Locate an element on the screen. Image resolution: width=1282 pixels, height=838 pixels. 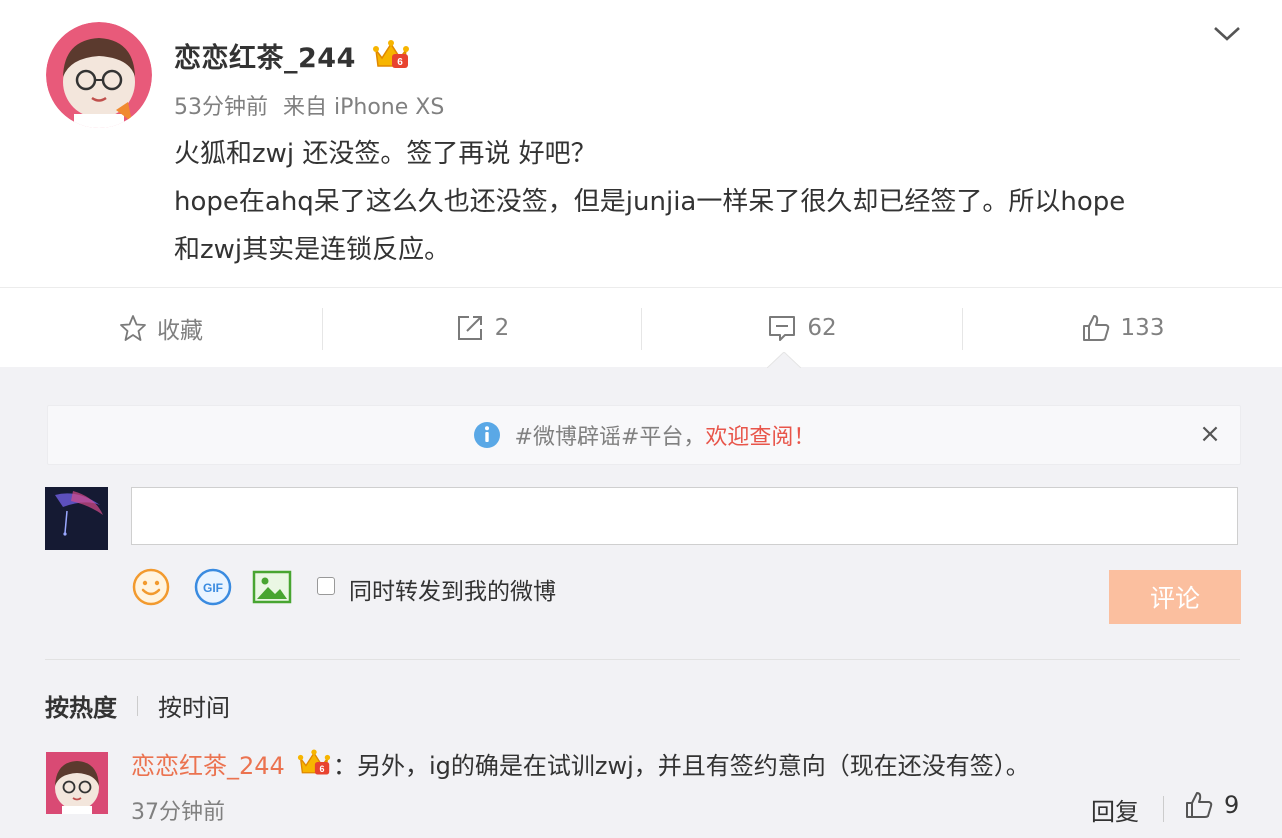
comment-input is located at coordinates (684, 516).